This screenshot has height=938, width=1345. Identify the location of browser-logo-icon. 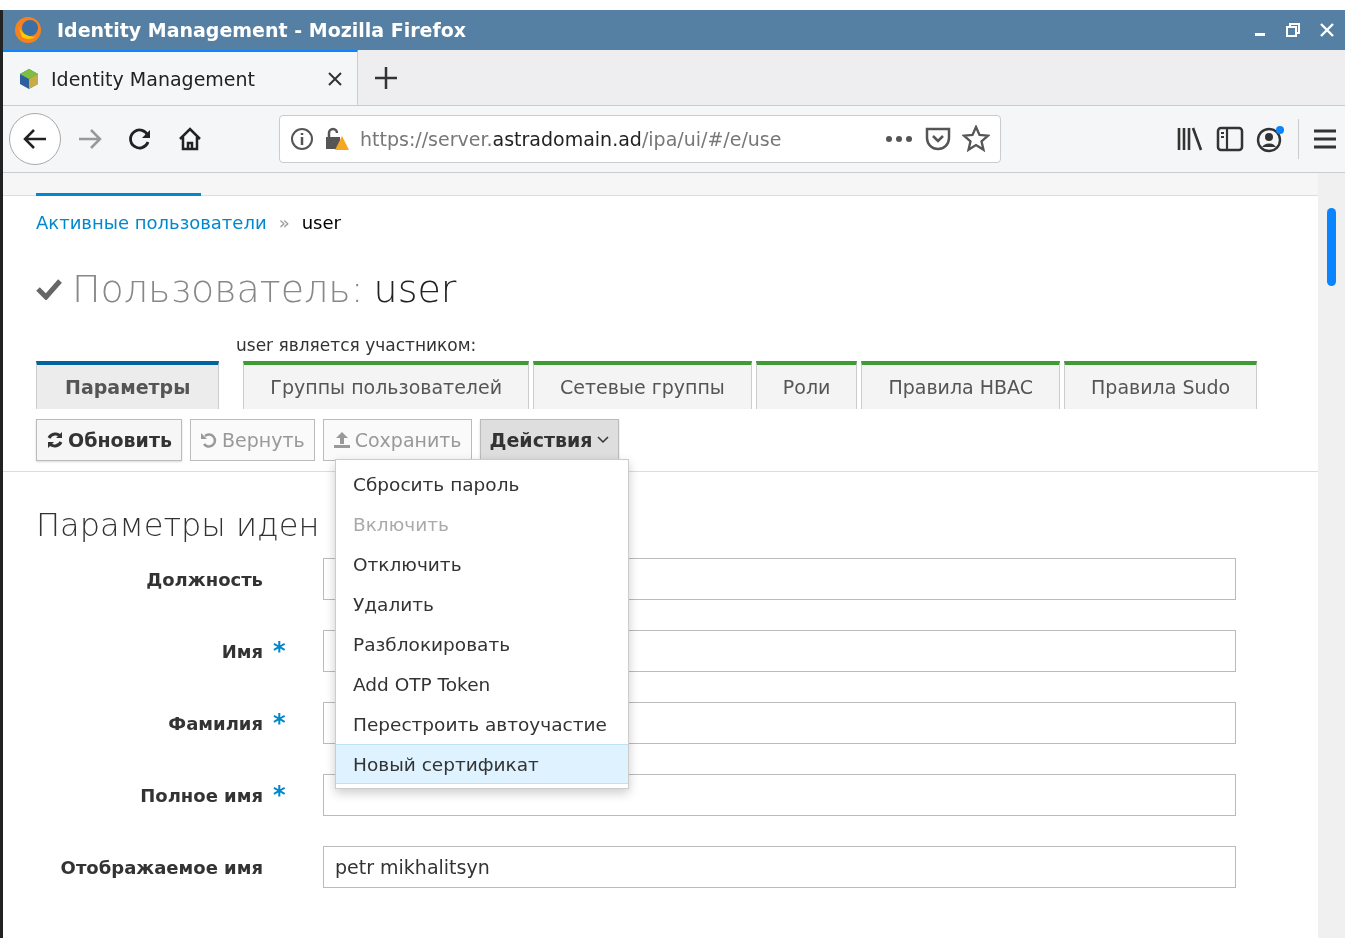
(28, 30).